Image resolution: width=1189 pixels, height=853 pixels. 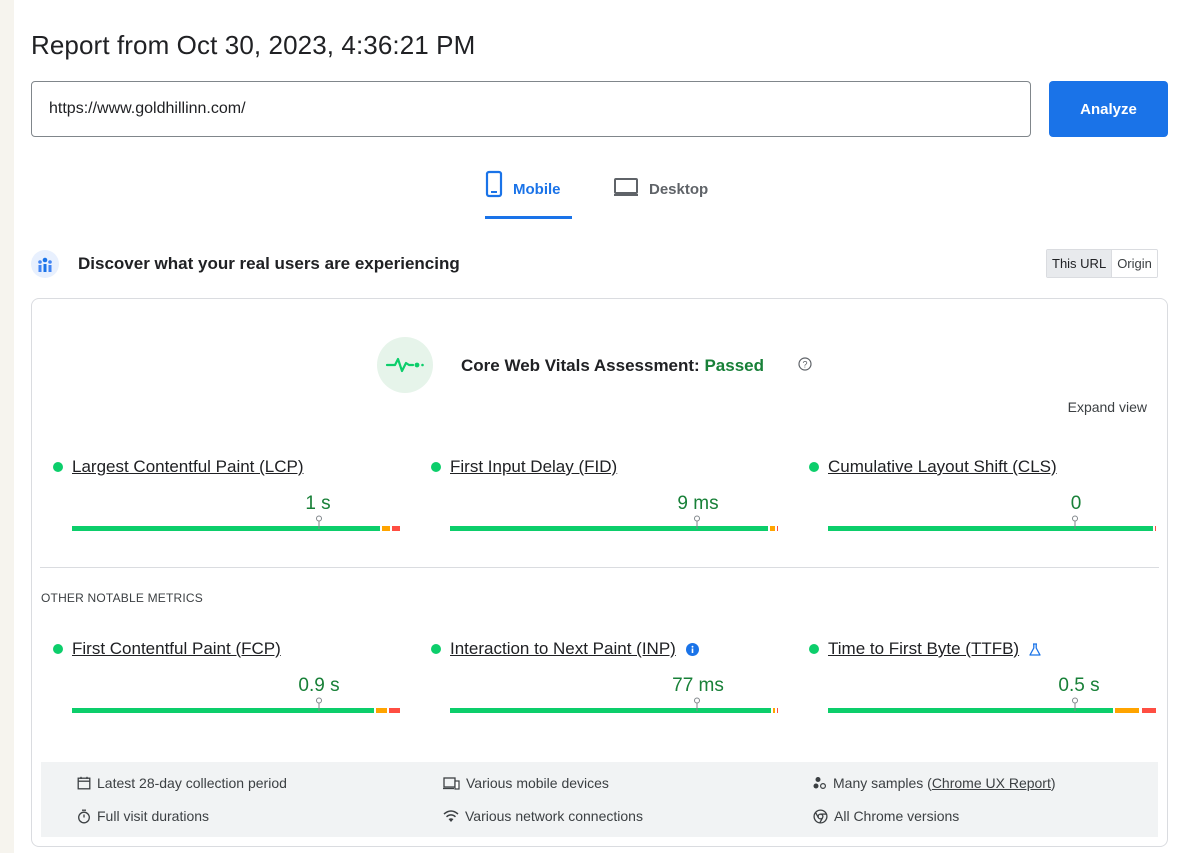 What do you see at coordinates (451, 815) in the screenshot?
I see `wifi-icon` at bounding box center [451, 815].